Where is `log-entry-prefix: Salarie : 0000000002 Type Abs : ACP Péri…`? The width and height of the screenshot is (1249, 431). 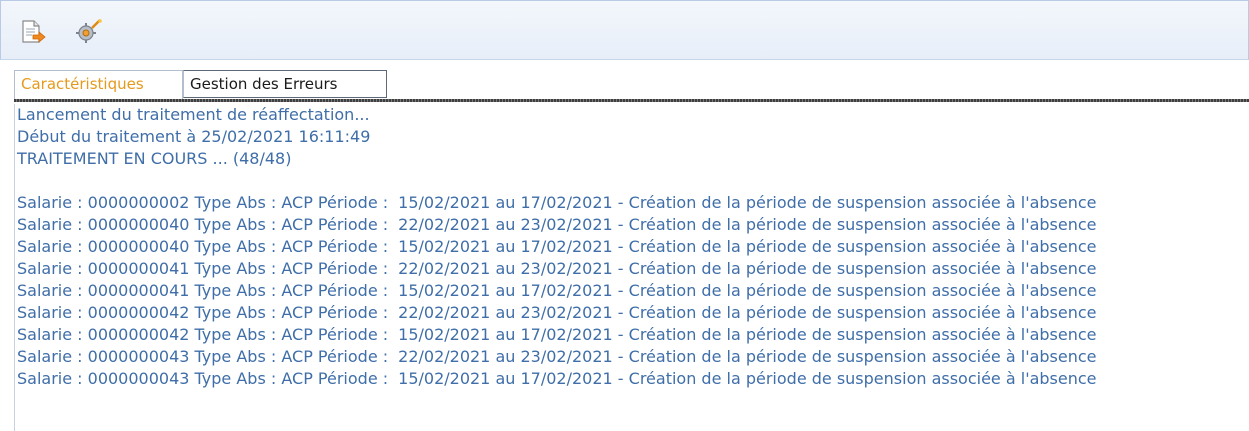
log-entry-prefix: Salarie : 0000000002 Type Abs : ACP Péri… is located at coordinates (203, 202).